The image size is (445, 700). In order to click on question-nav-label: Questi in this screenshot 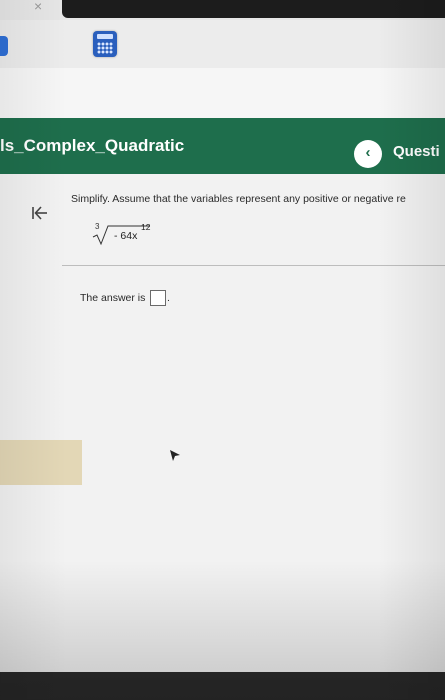, I will do `click(416, 151)`.